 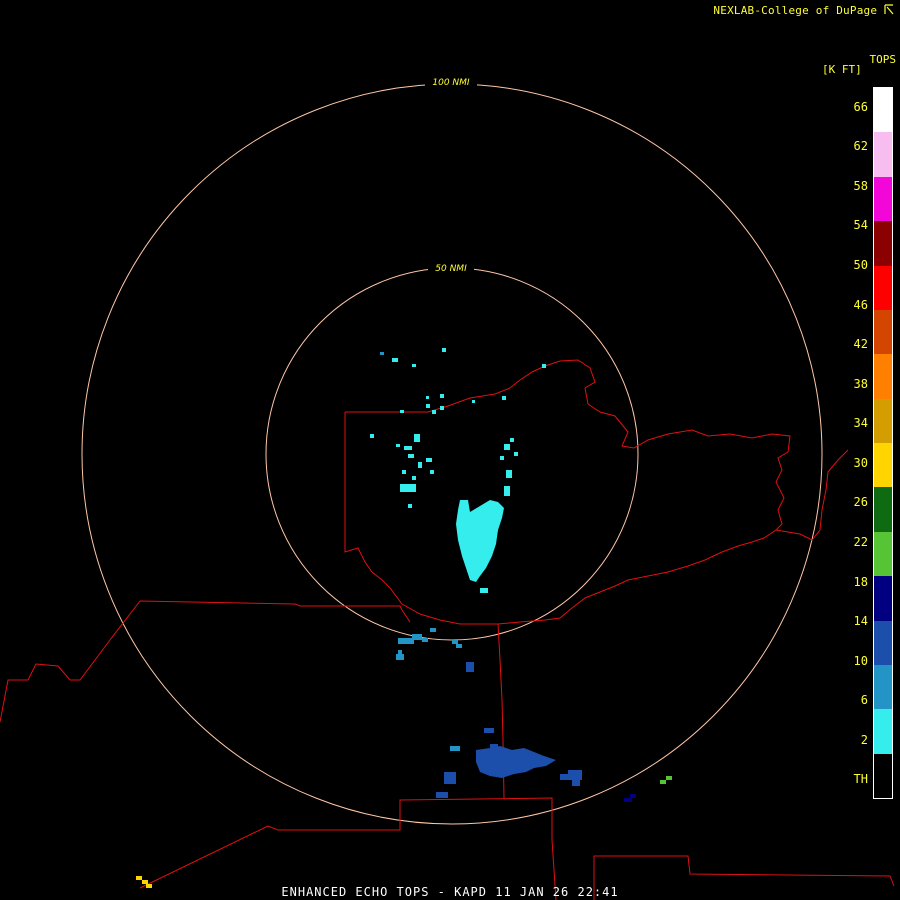 What do you see at coordinates (860, 502) in the screenshot?
I see `legend-label: 26` at bounding box center [860, 502].